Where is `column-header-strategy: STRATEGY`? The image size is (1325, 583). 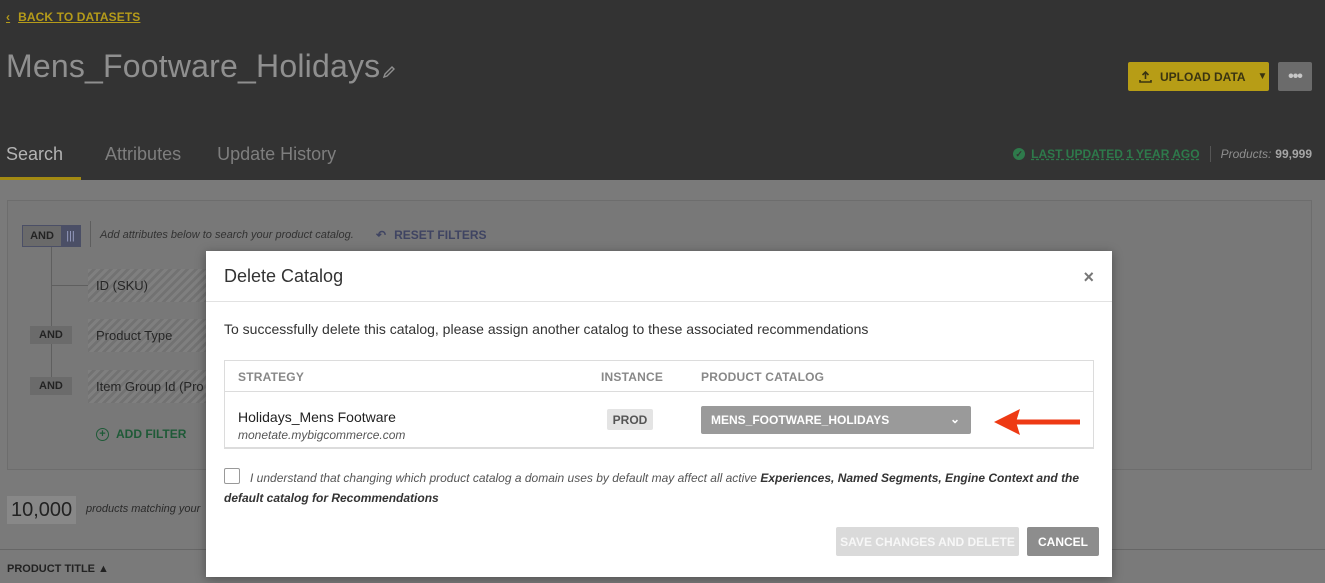
column-header-strategy: STRATEGY is located at coordinates (271, 377).